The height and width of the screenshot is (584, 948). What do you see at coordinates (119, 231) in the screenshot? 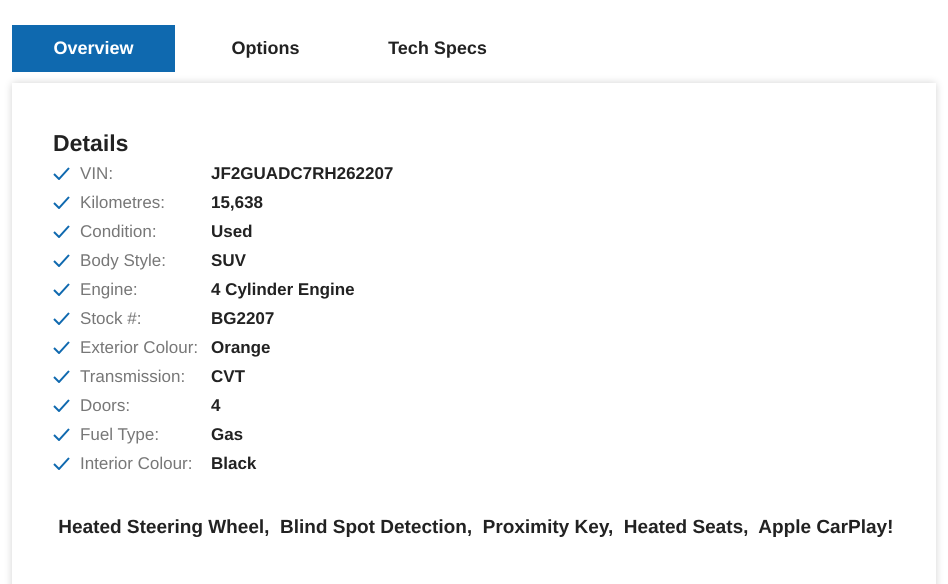
I see `detail-label: Condition:` at bounding box center [119, 231].